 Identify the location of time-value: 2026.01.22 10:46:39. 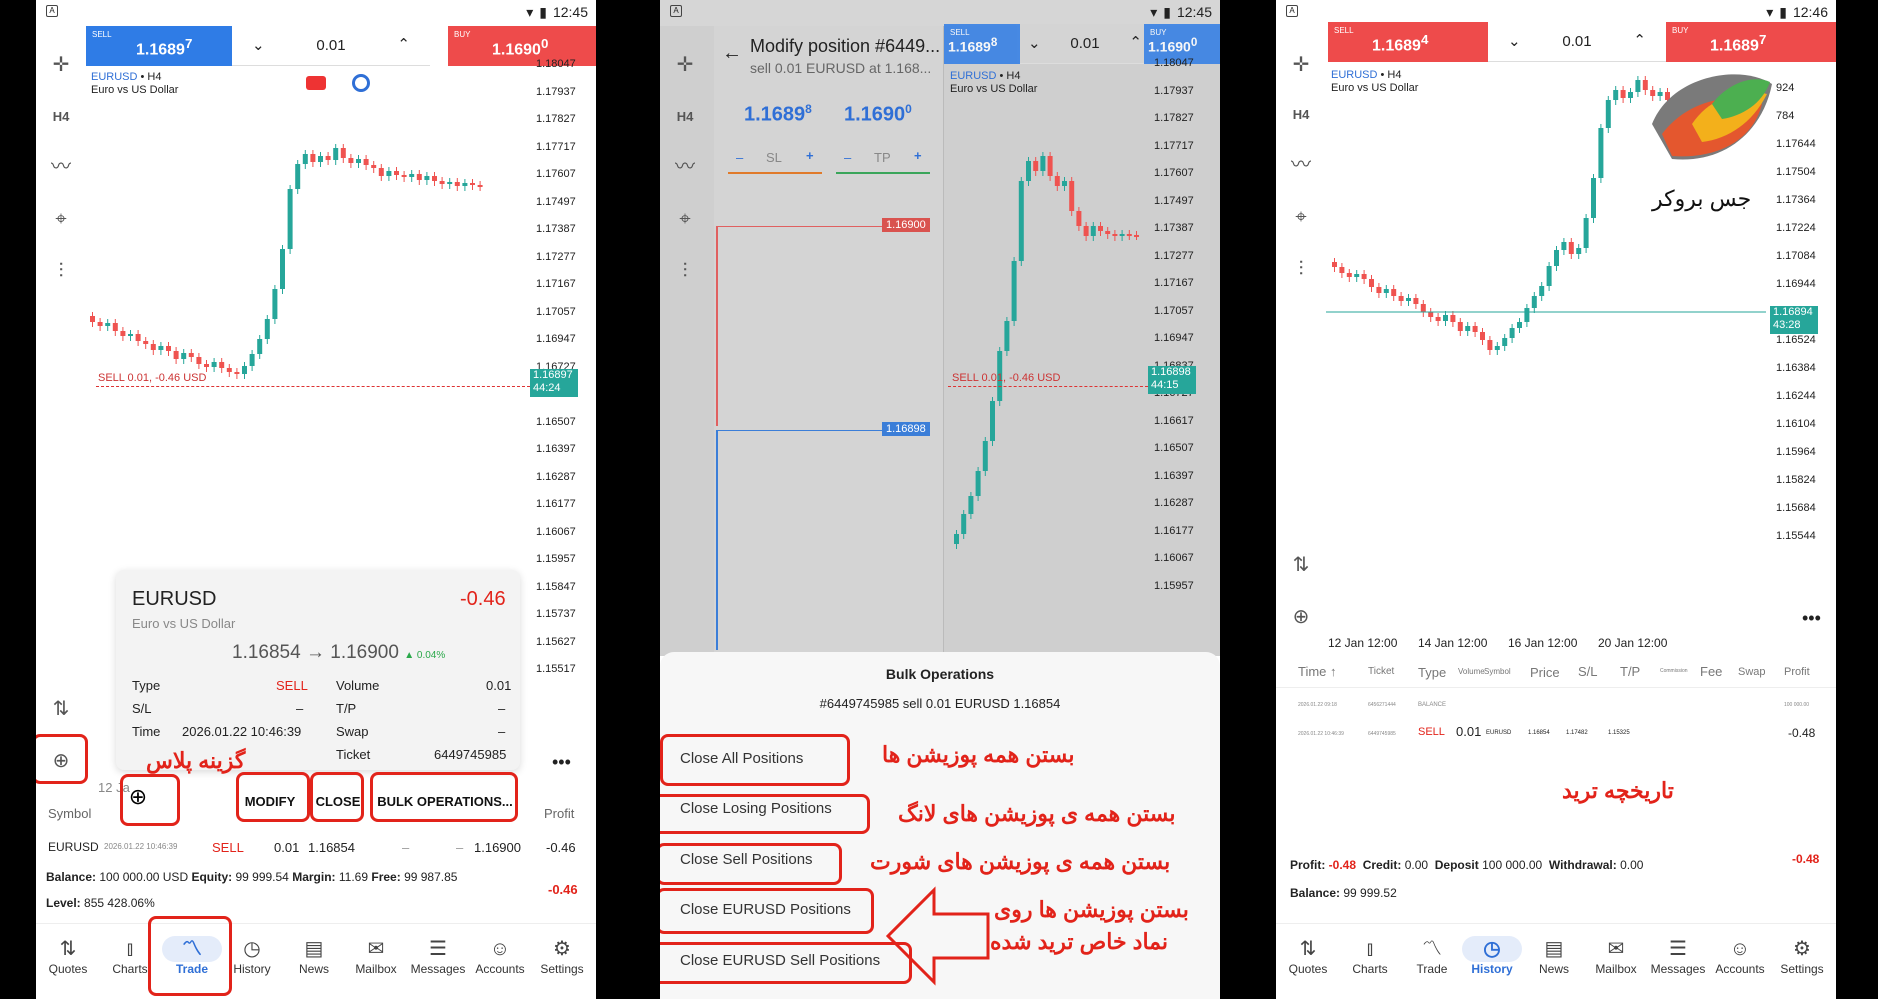
(242, 731).